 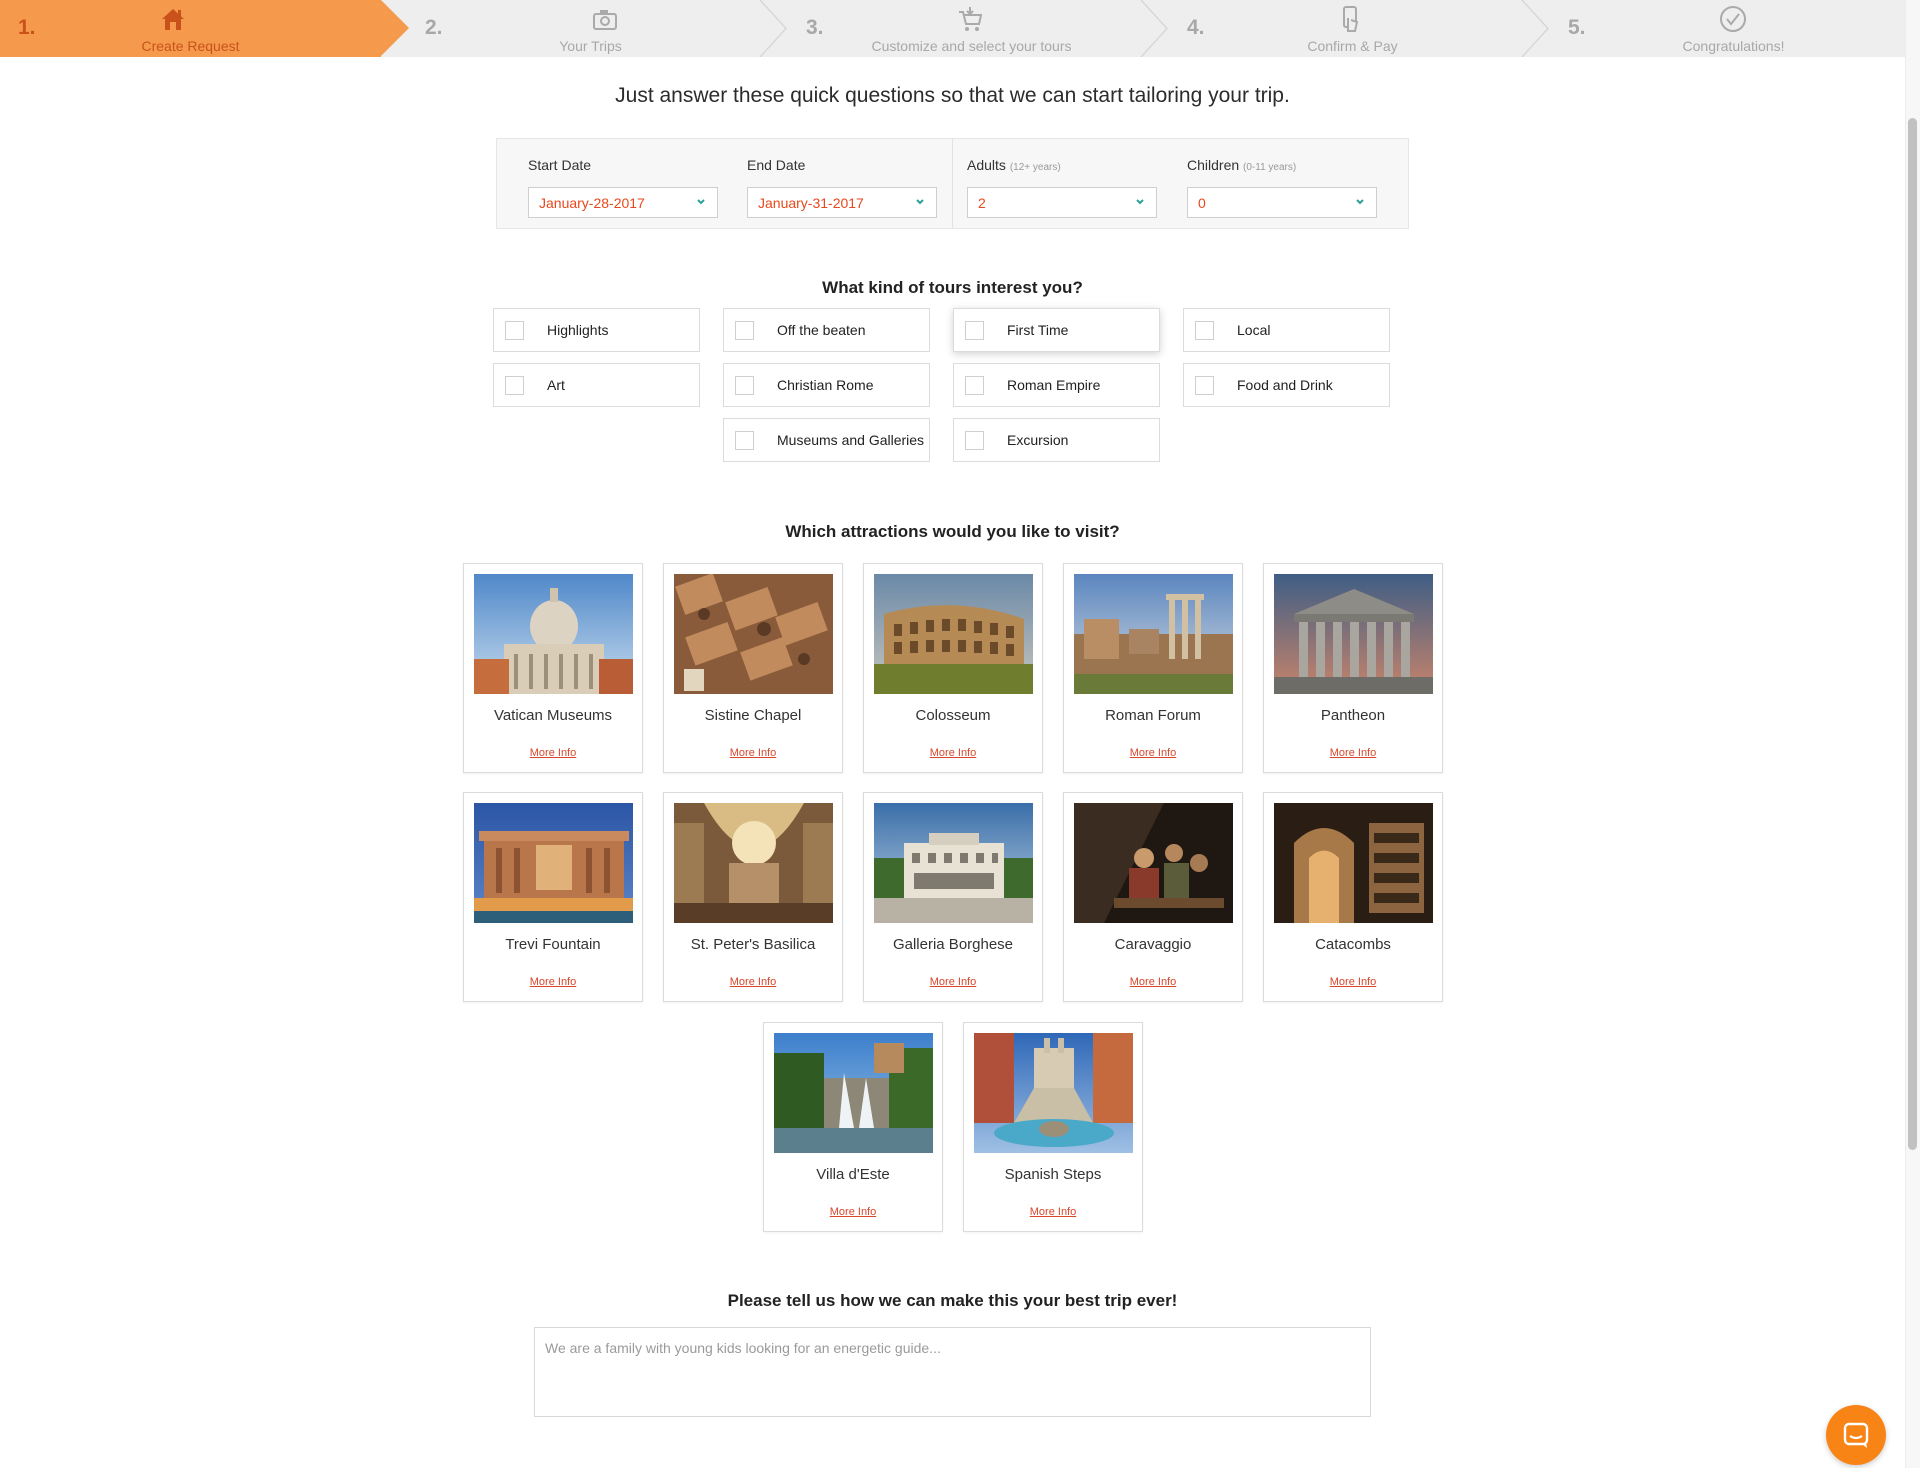 What do you see at coordinates (952, 287) in the screenshot?
I see `tours-title: What kind of tours interest you?` at bounding box center [952, 287].